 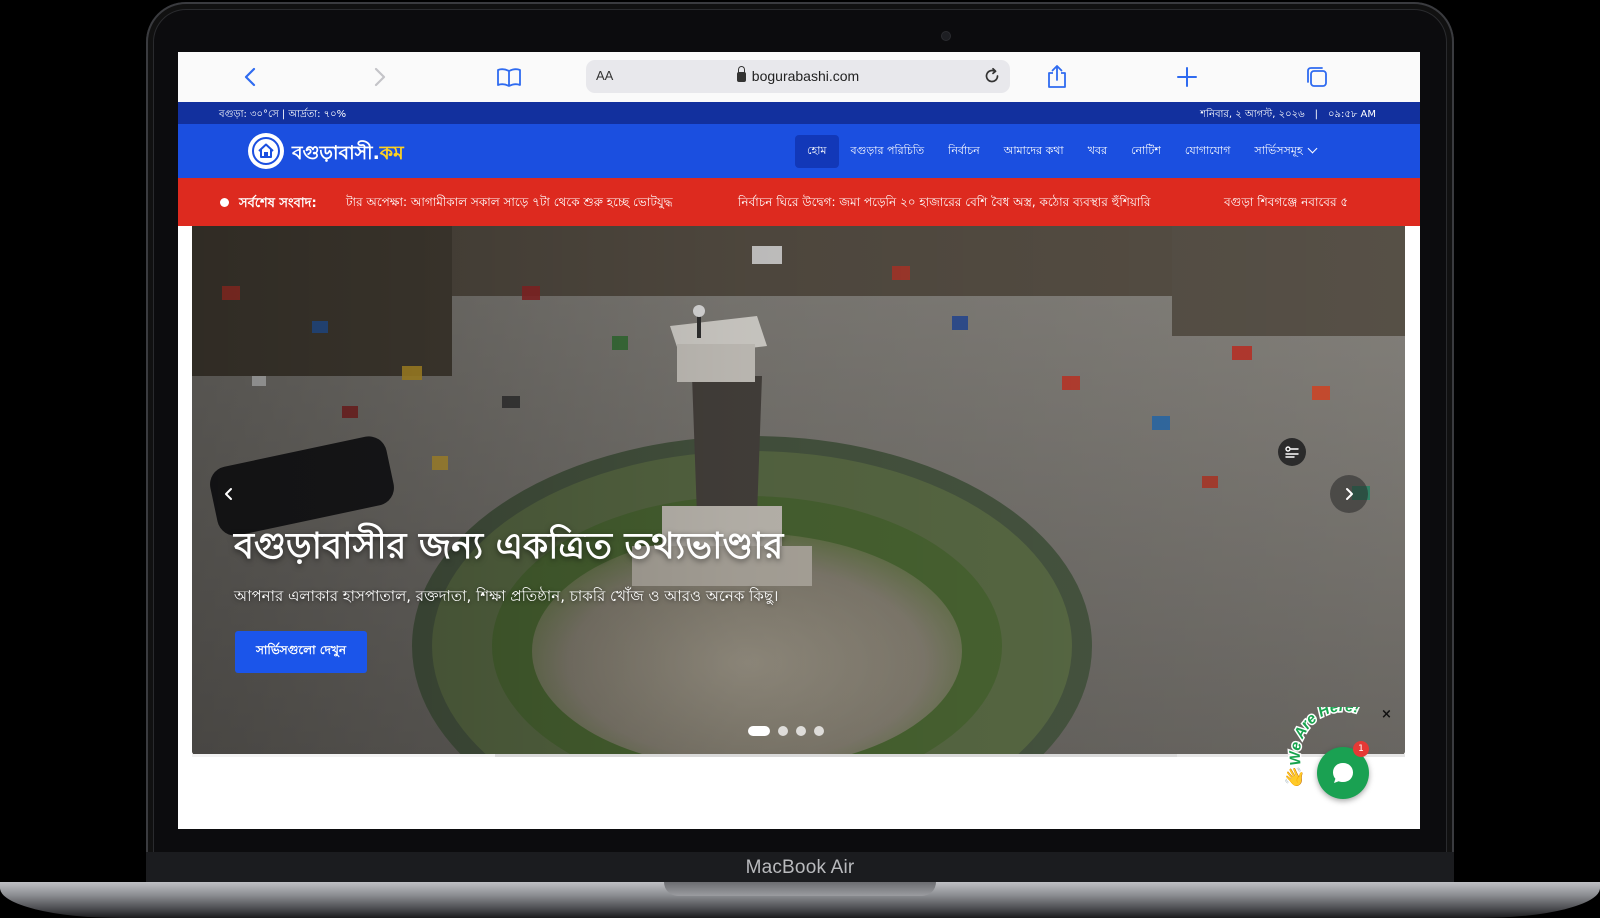 I want to click on nav-about-us: আমাদের কথা, so click(x=1034, y=151).